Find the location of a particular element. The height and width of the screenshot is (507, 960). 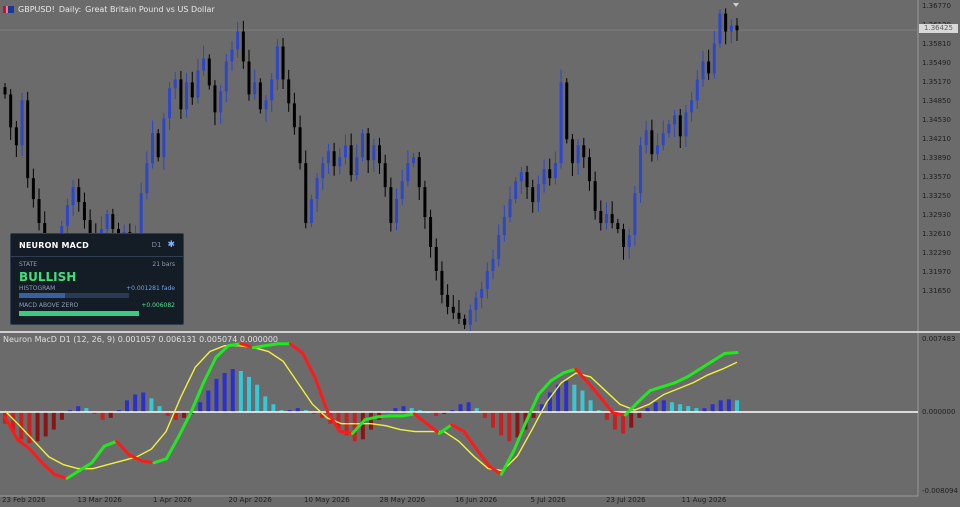

state-label: STATE is located at coordinates (28, 264).